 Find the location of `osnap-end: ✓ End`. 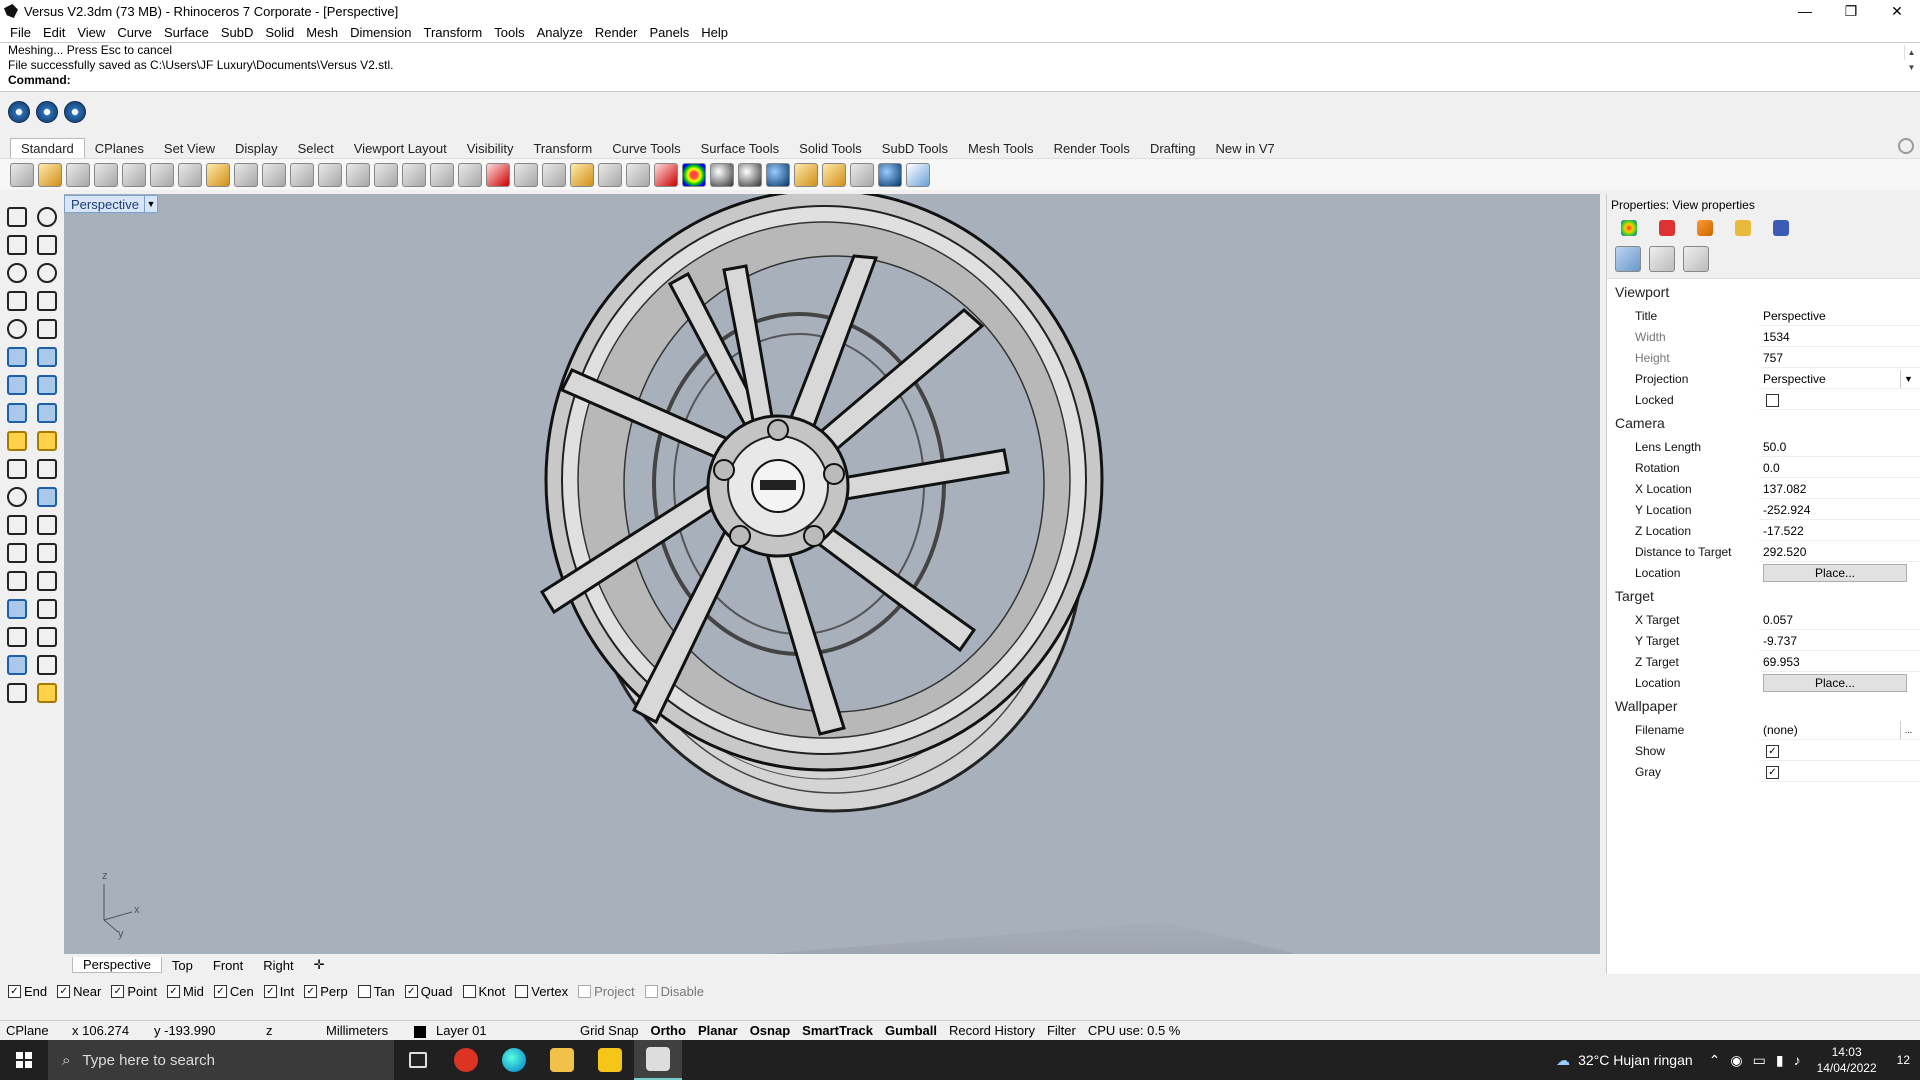

osnap-end: ✓ End is located at coordinates (27, 991).